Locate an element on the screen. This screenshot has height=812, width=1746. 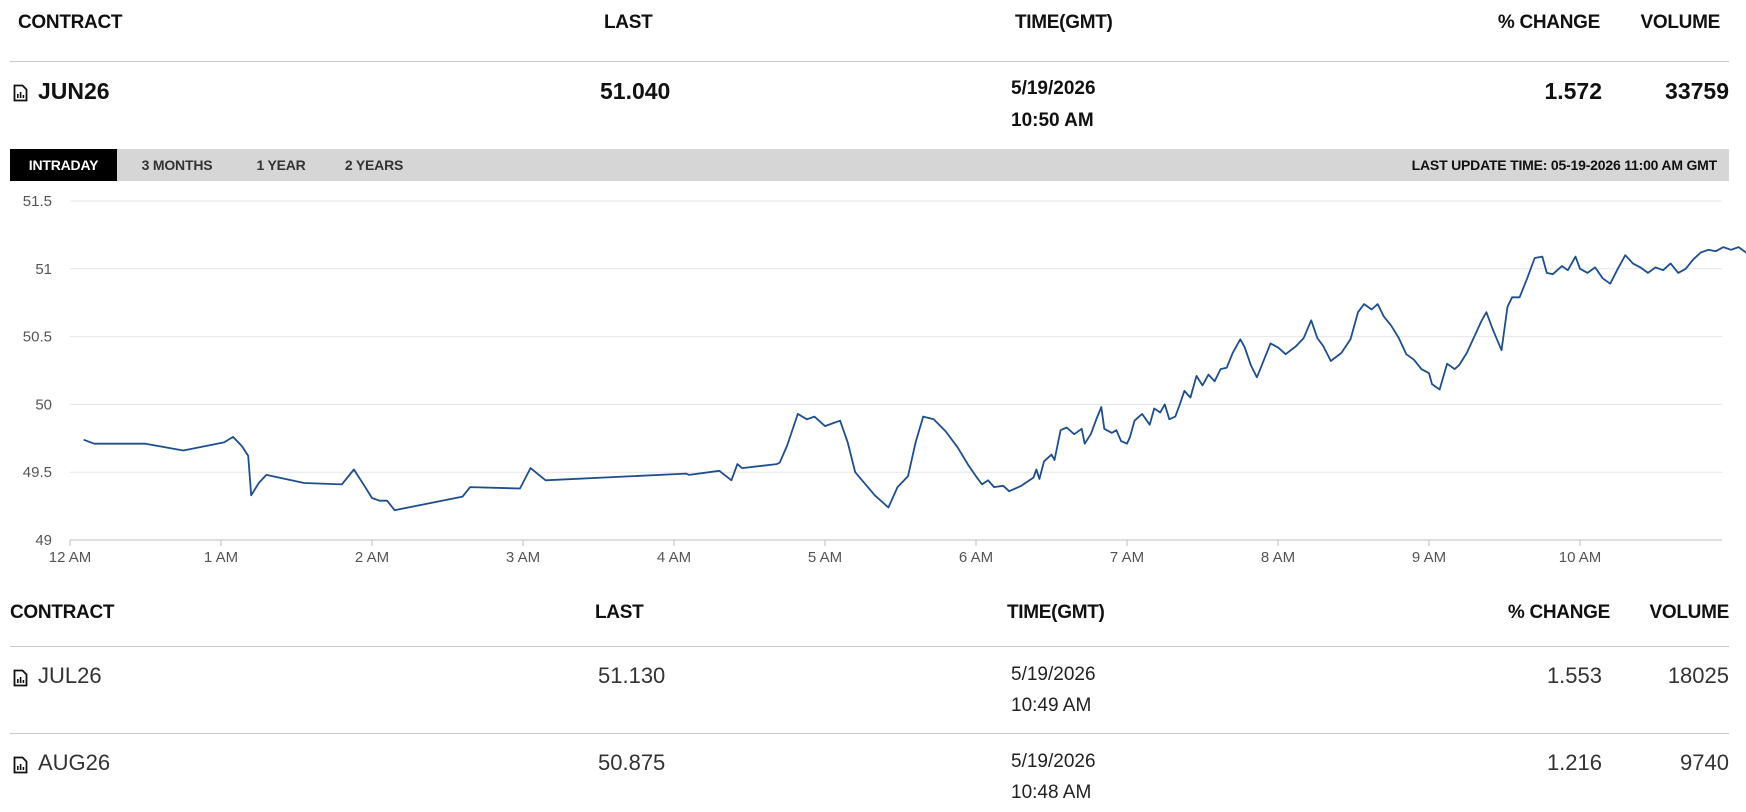
featured-contract: JUN26 is located at coordinates (74, 91).